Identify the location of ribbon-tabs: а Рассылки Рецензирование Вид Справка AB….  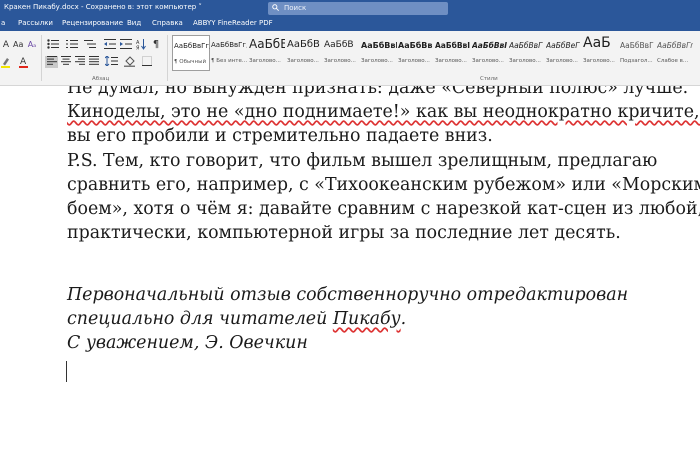
(350, 24).